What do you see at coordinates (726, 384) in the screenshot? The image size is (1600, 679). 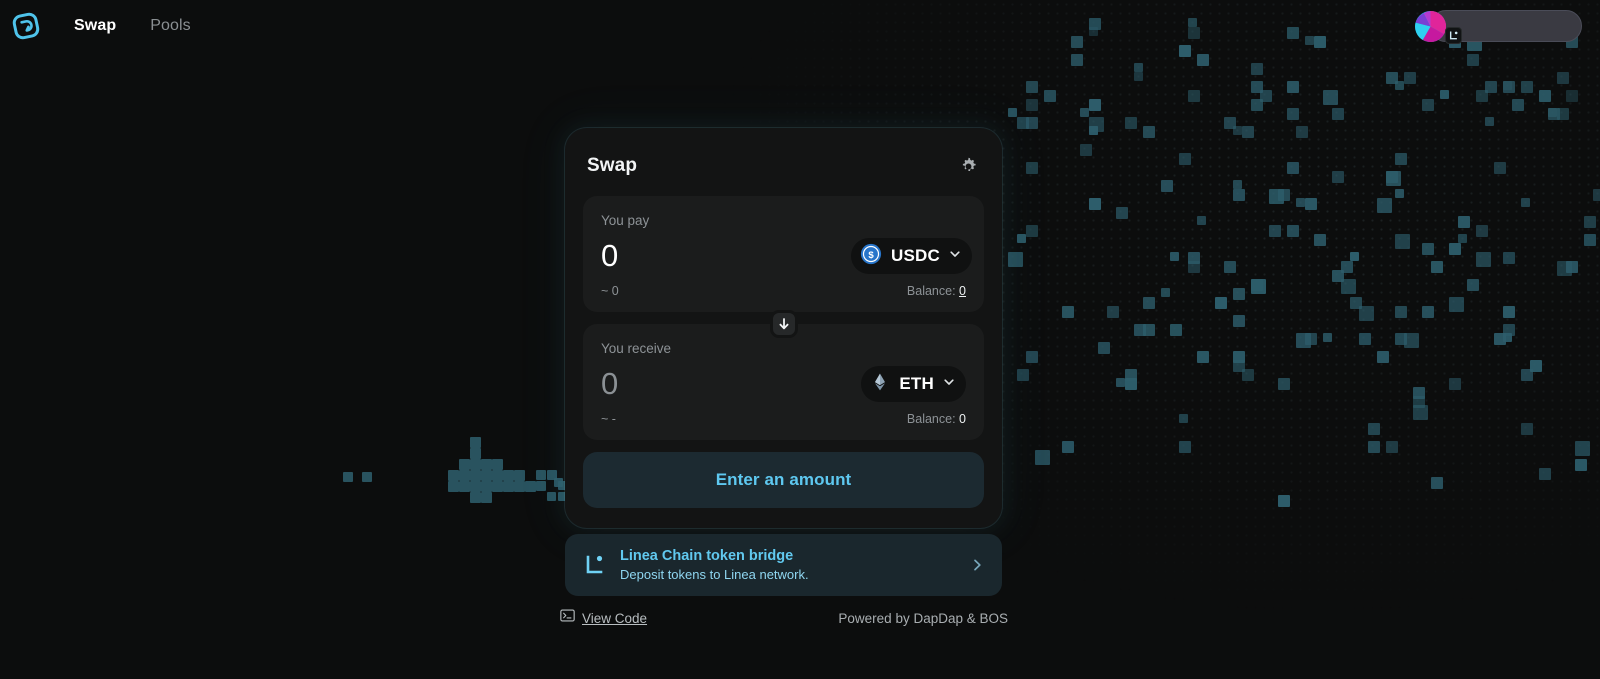 I see `receive-amount-input` at bounding box center [726, 384].